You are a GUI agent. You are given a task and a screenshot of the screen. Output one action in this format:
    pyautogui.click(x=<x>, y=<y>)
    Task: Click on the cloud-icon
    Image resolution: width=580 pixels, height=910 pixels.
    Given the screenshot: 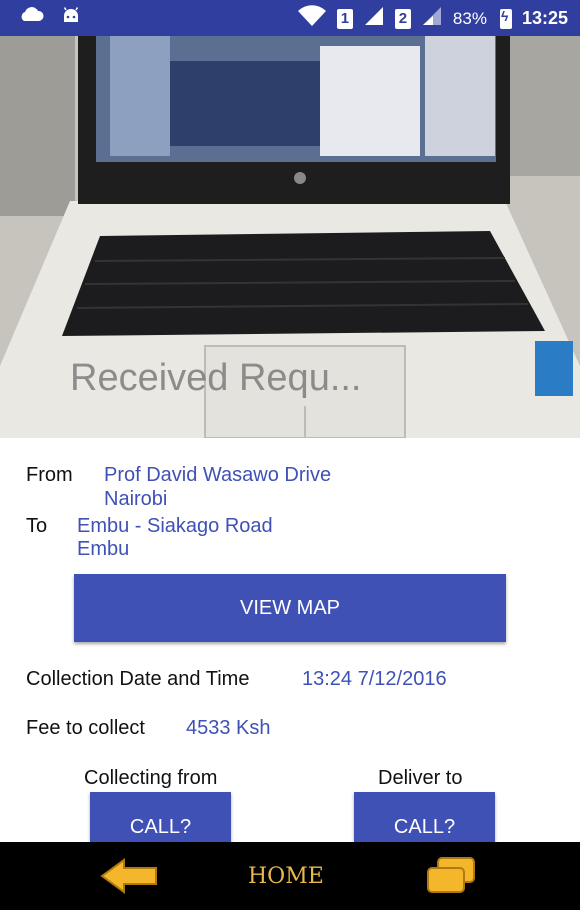 What is the action you would take?
    pyautogui.click(x=31, y=17)
    